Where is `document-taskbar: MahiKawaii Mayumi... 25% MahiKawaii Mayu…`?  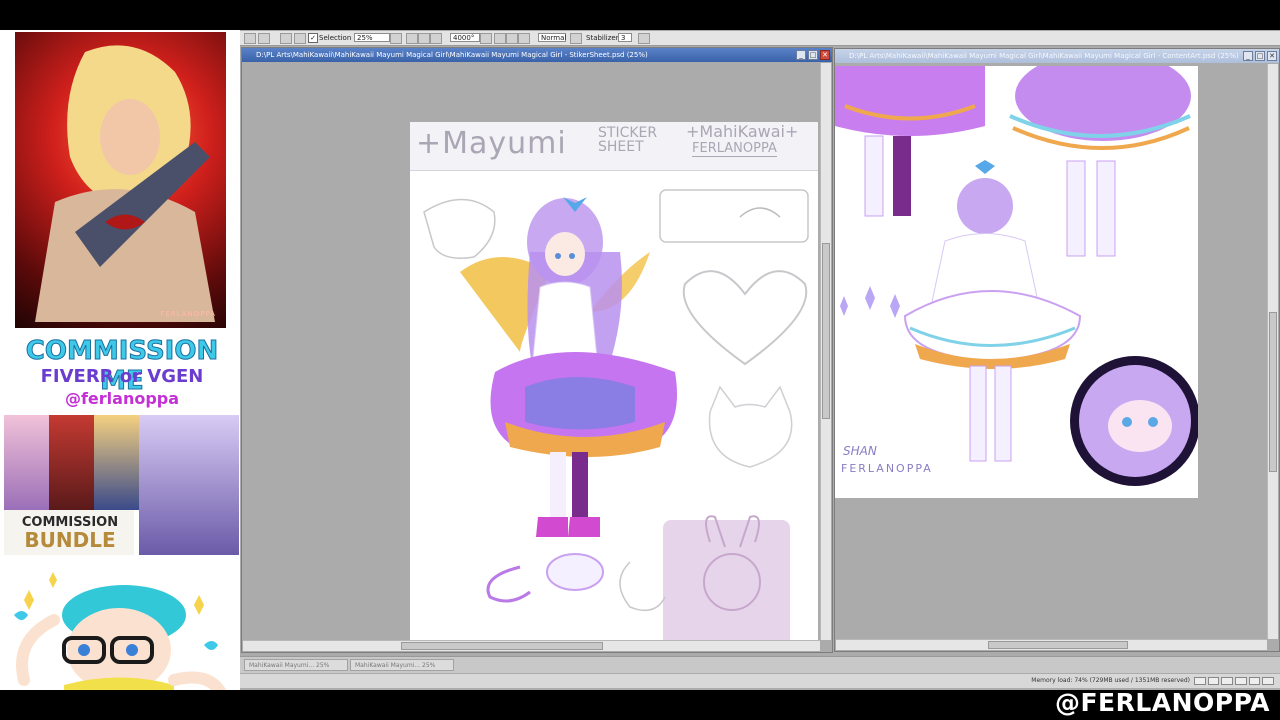
document-taskbar: MahiKawaii Mayumi... 25% MahiKawaii Mayu… is located at coordinates (760, 664).